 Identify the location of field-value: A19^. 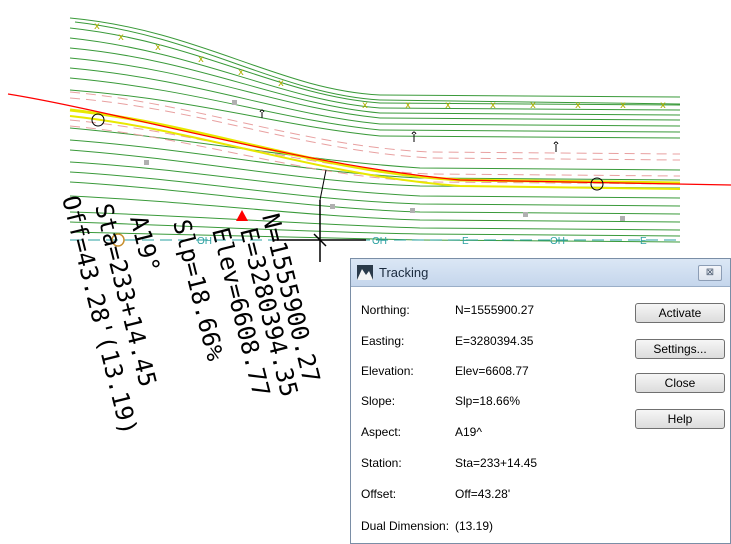
(468, 432).